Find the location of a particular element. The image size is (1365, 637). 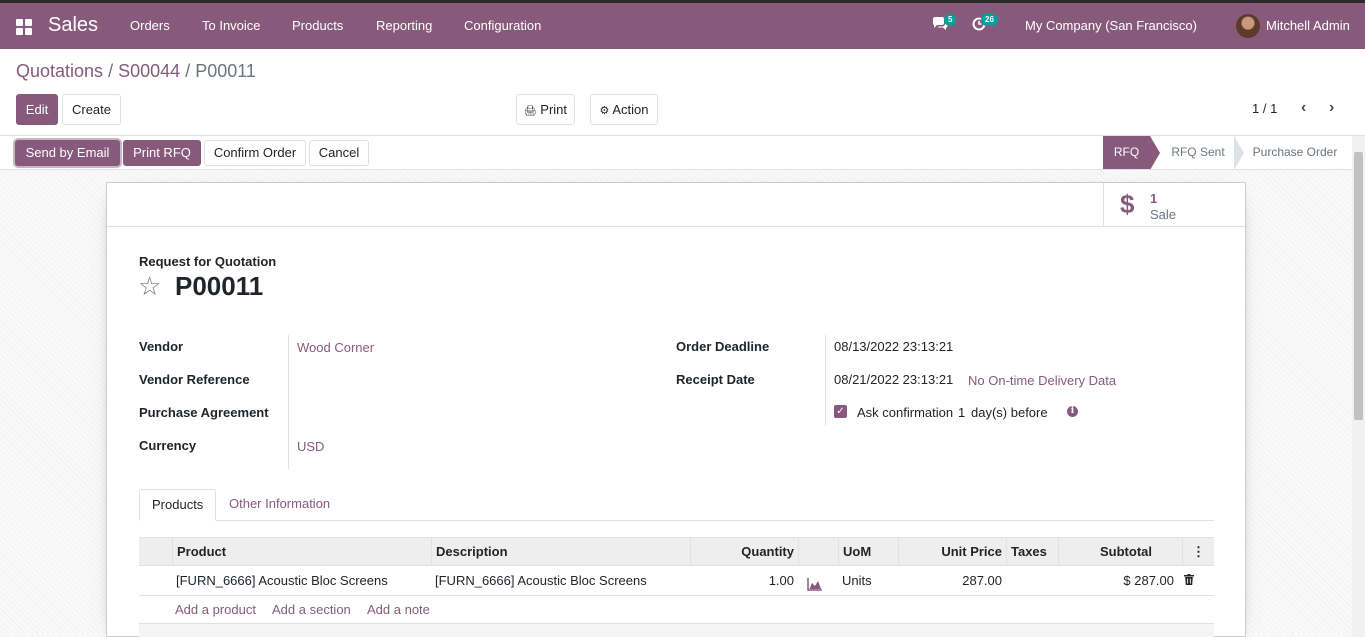

star-icon: ☆ is located at coordinates (149, 286).